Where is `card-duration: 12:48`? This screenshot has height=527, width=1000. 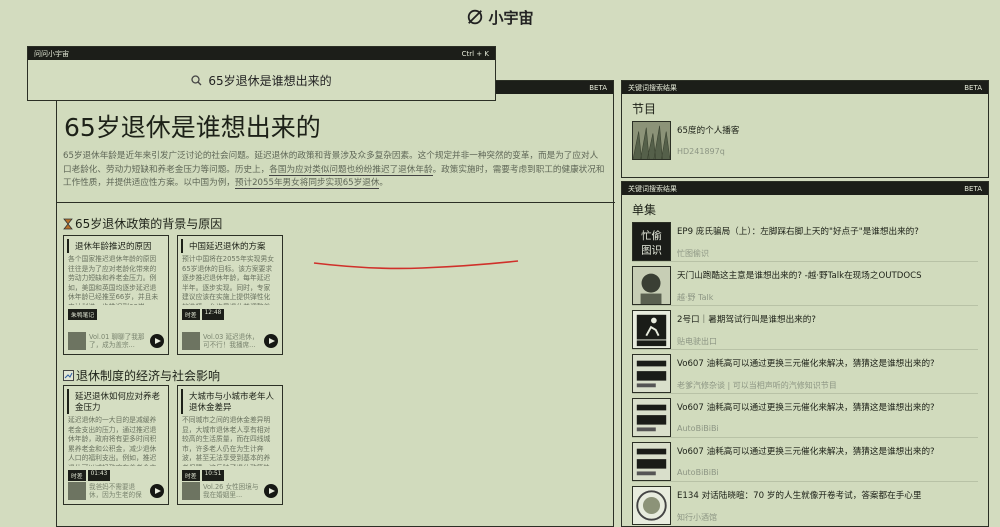 card-duration: 12:48 is located at coordinates (213, 314).